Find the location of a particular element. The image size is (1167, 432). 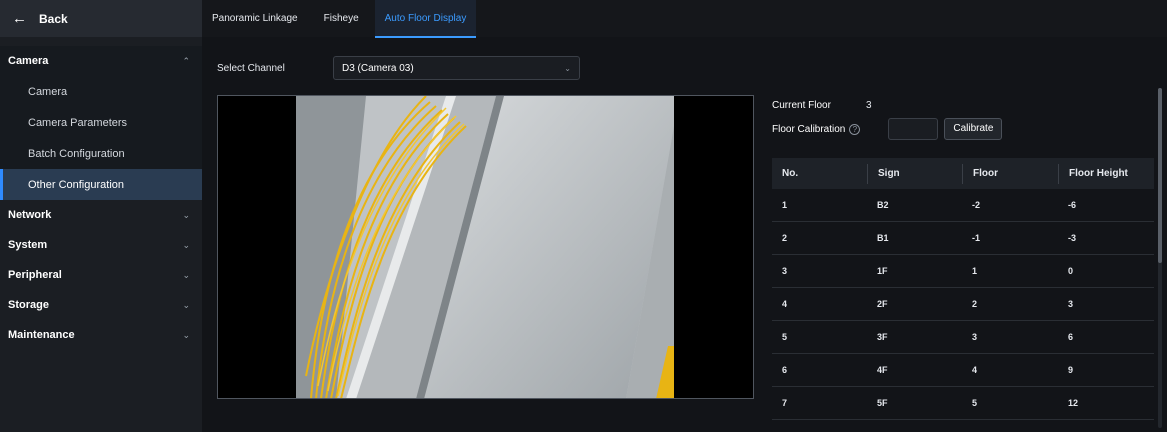

header-floor-height: Floor Height is located at coordinates (1106, 173).